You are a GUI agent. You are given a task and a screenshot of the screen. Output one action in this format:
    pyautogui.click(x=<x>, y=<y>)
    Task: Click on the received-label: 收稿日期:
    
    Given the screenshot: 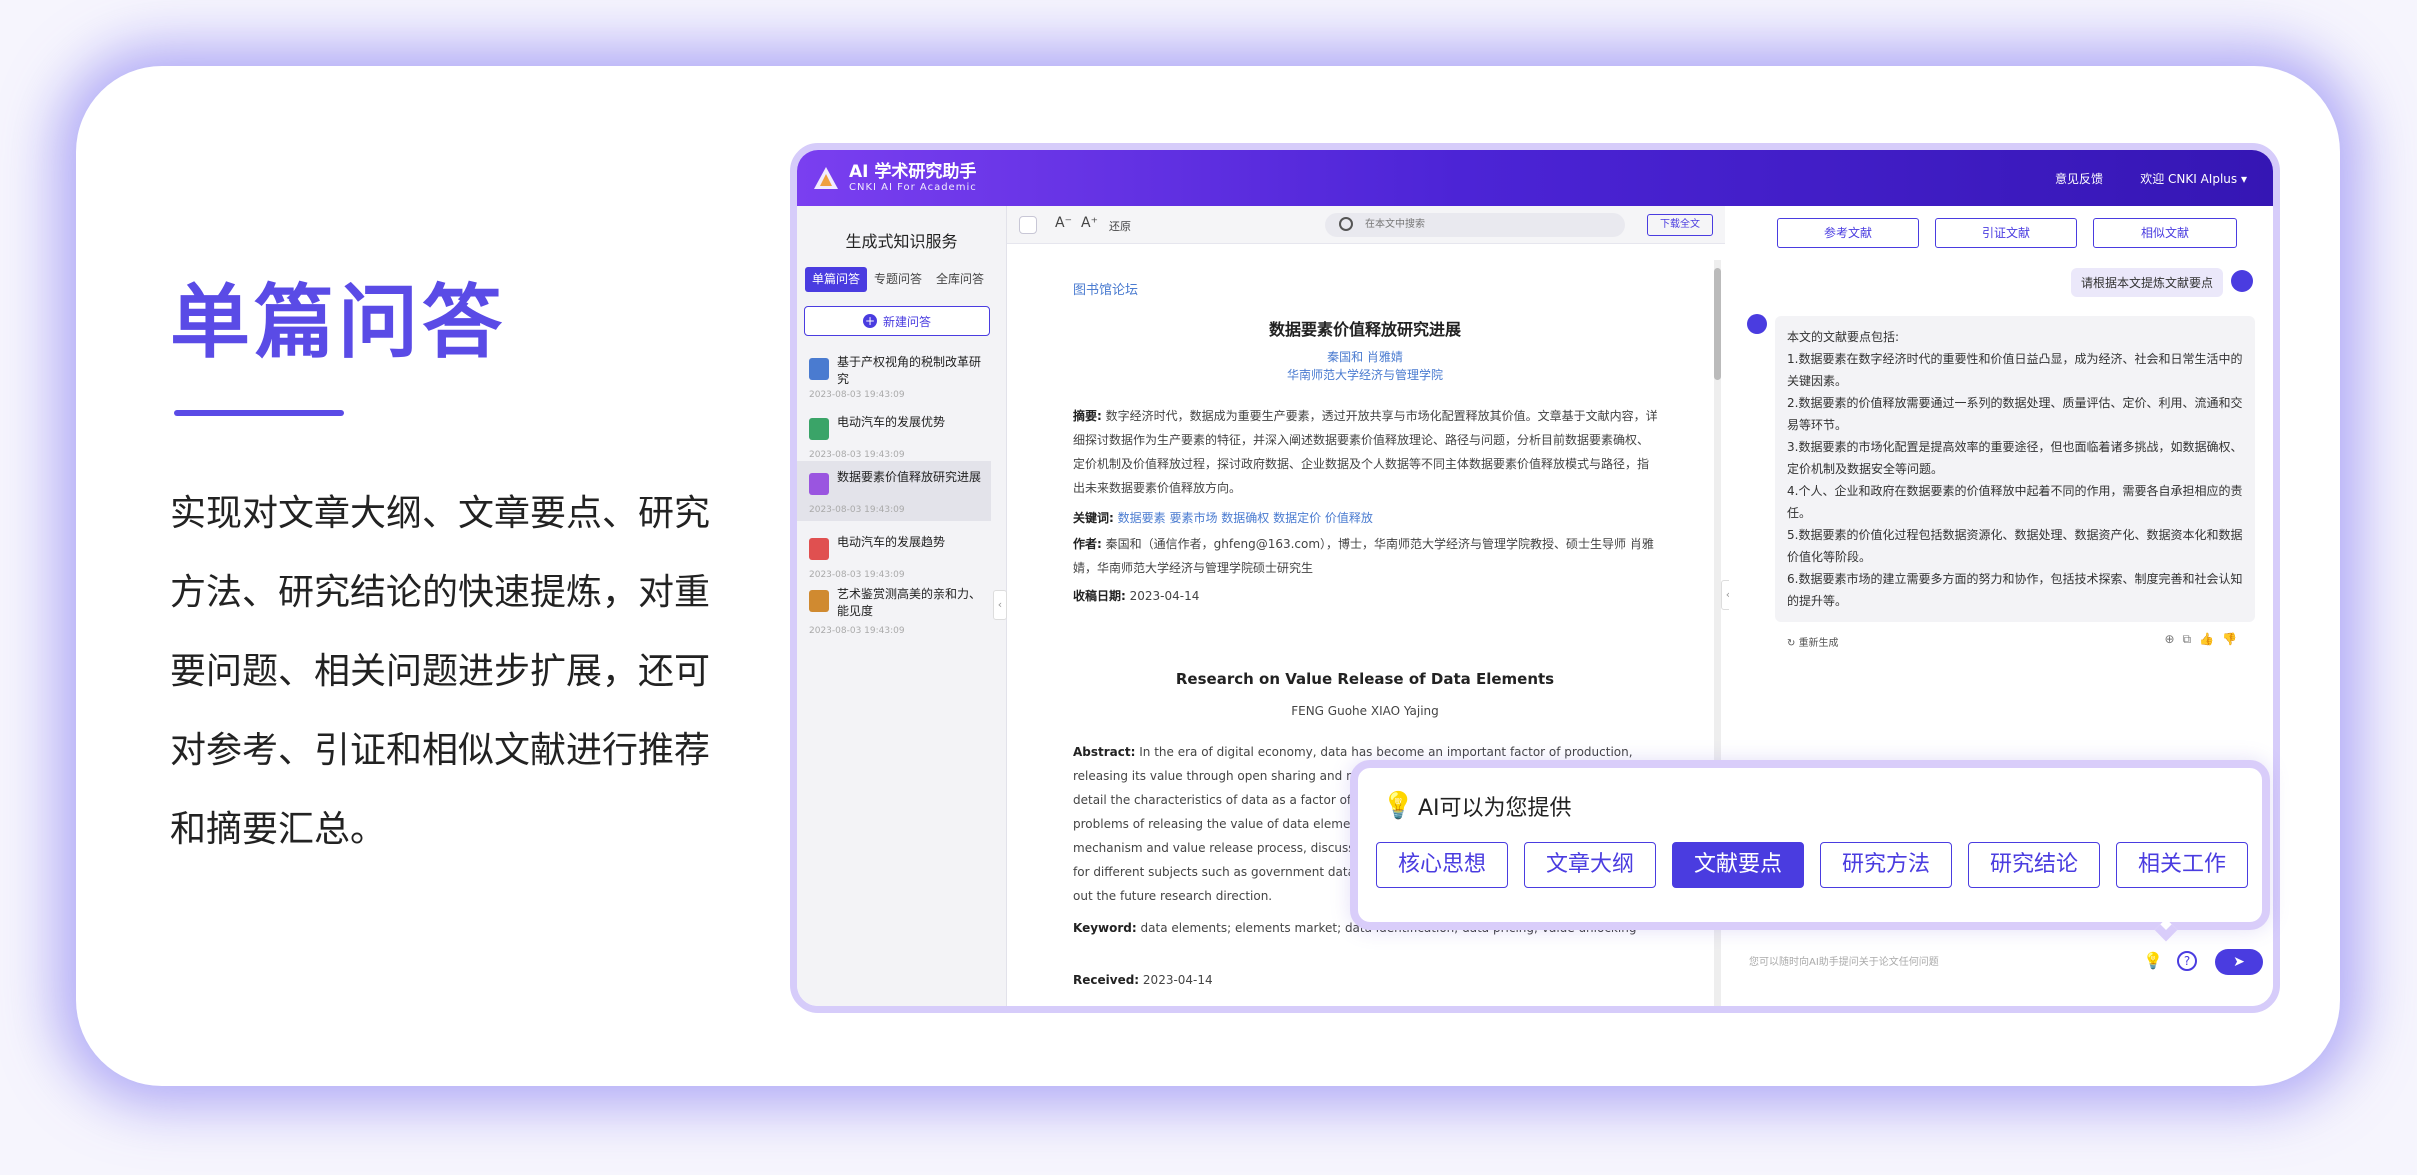 What is the action you would take?
    pyautogui.click(x=1099, y=596)
    